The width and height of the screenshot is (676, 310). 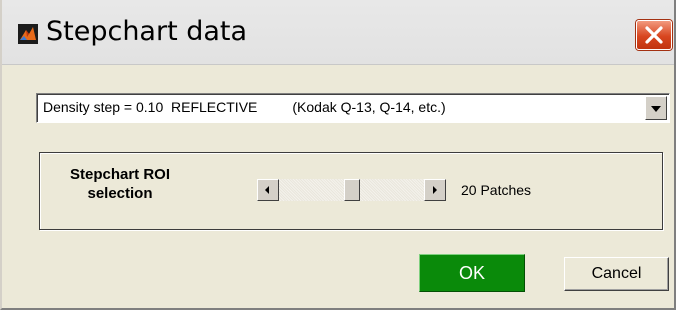 I want to click on ok-button: OK, so click(x=472, y=273).